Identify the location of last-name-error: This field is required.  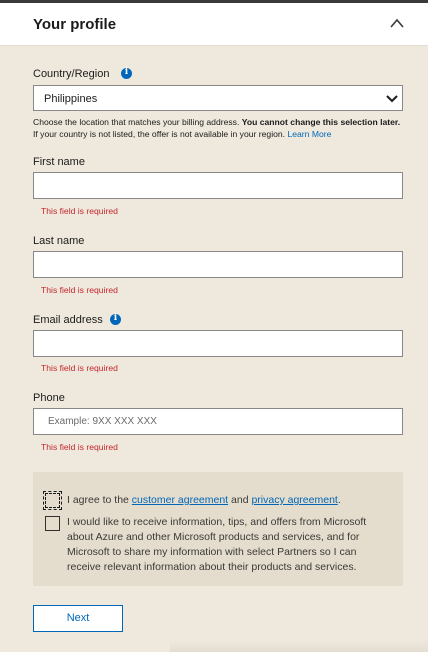
(79, 290).